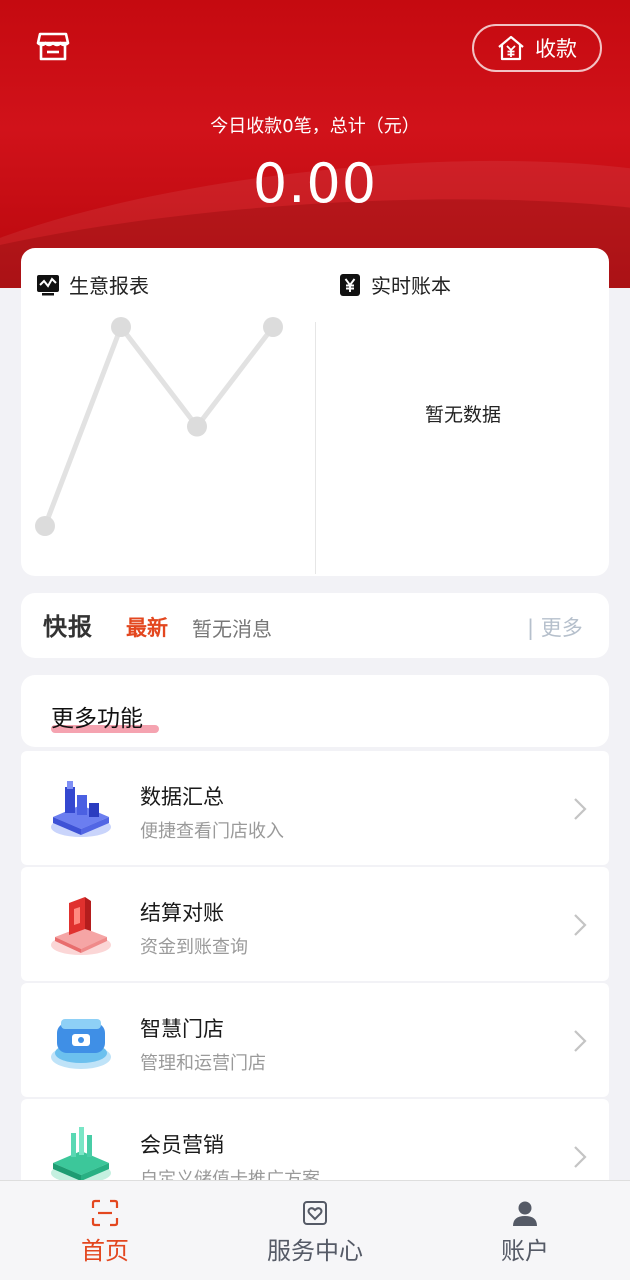 The width and height of the screenshot is (630, 1280). What do you see at coordinates (105, 1251) in the screenshot?
I see `tab-label: 首页` at bounding box center [105, 1251].